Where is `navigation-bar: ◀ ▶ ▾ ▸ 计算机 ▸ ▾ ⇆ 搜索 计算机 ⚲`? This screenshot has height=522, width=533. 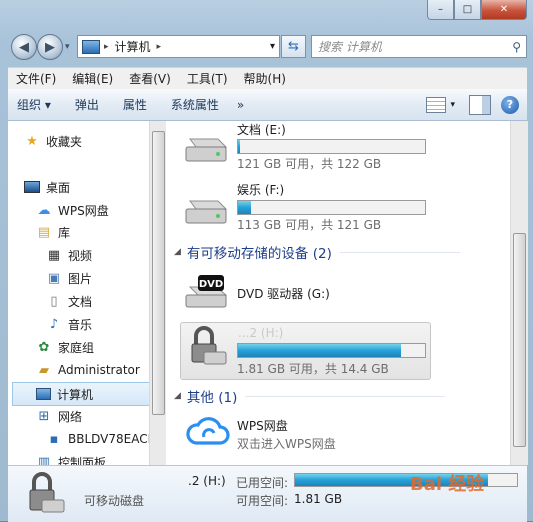
navigation-bar: ◀ ▶ ▾ ▸ 计算机 ▸ ▾ ⇆ 搜索 计算机 ⚲ is located at coordinates (266, 46).